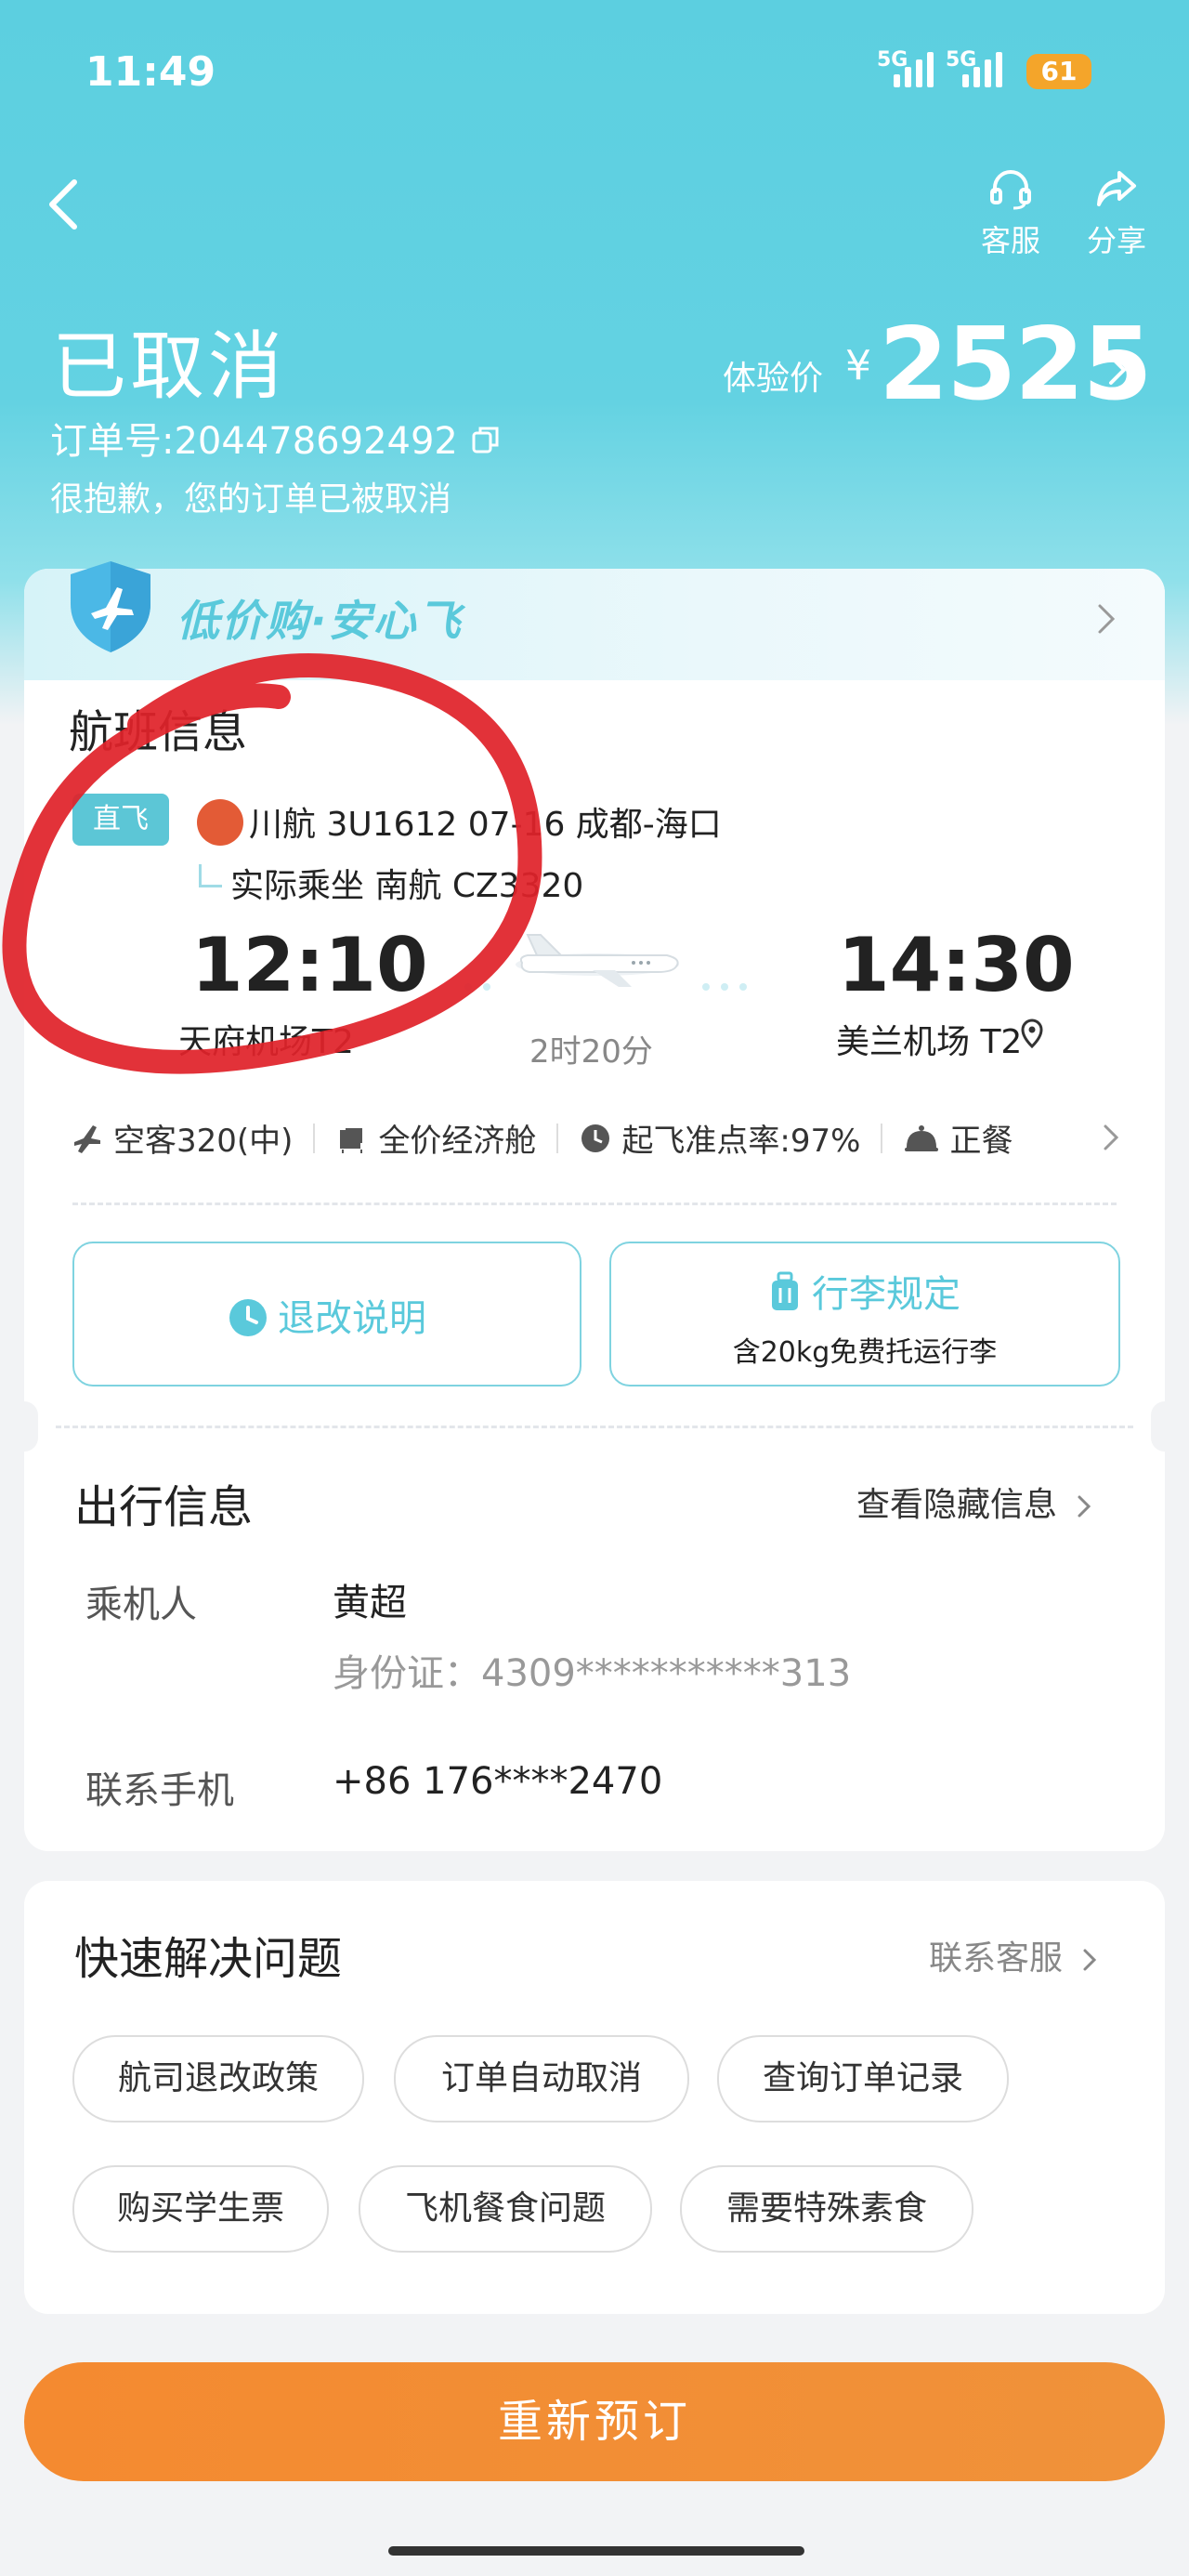  Describe the element at coordinates (593, 1673) in the screenshot. I see `id-number: 身份证：4309***********313` at that location.